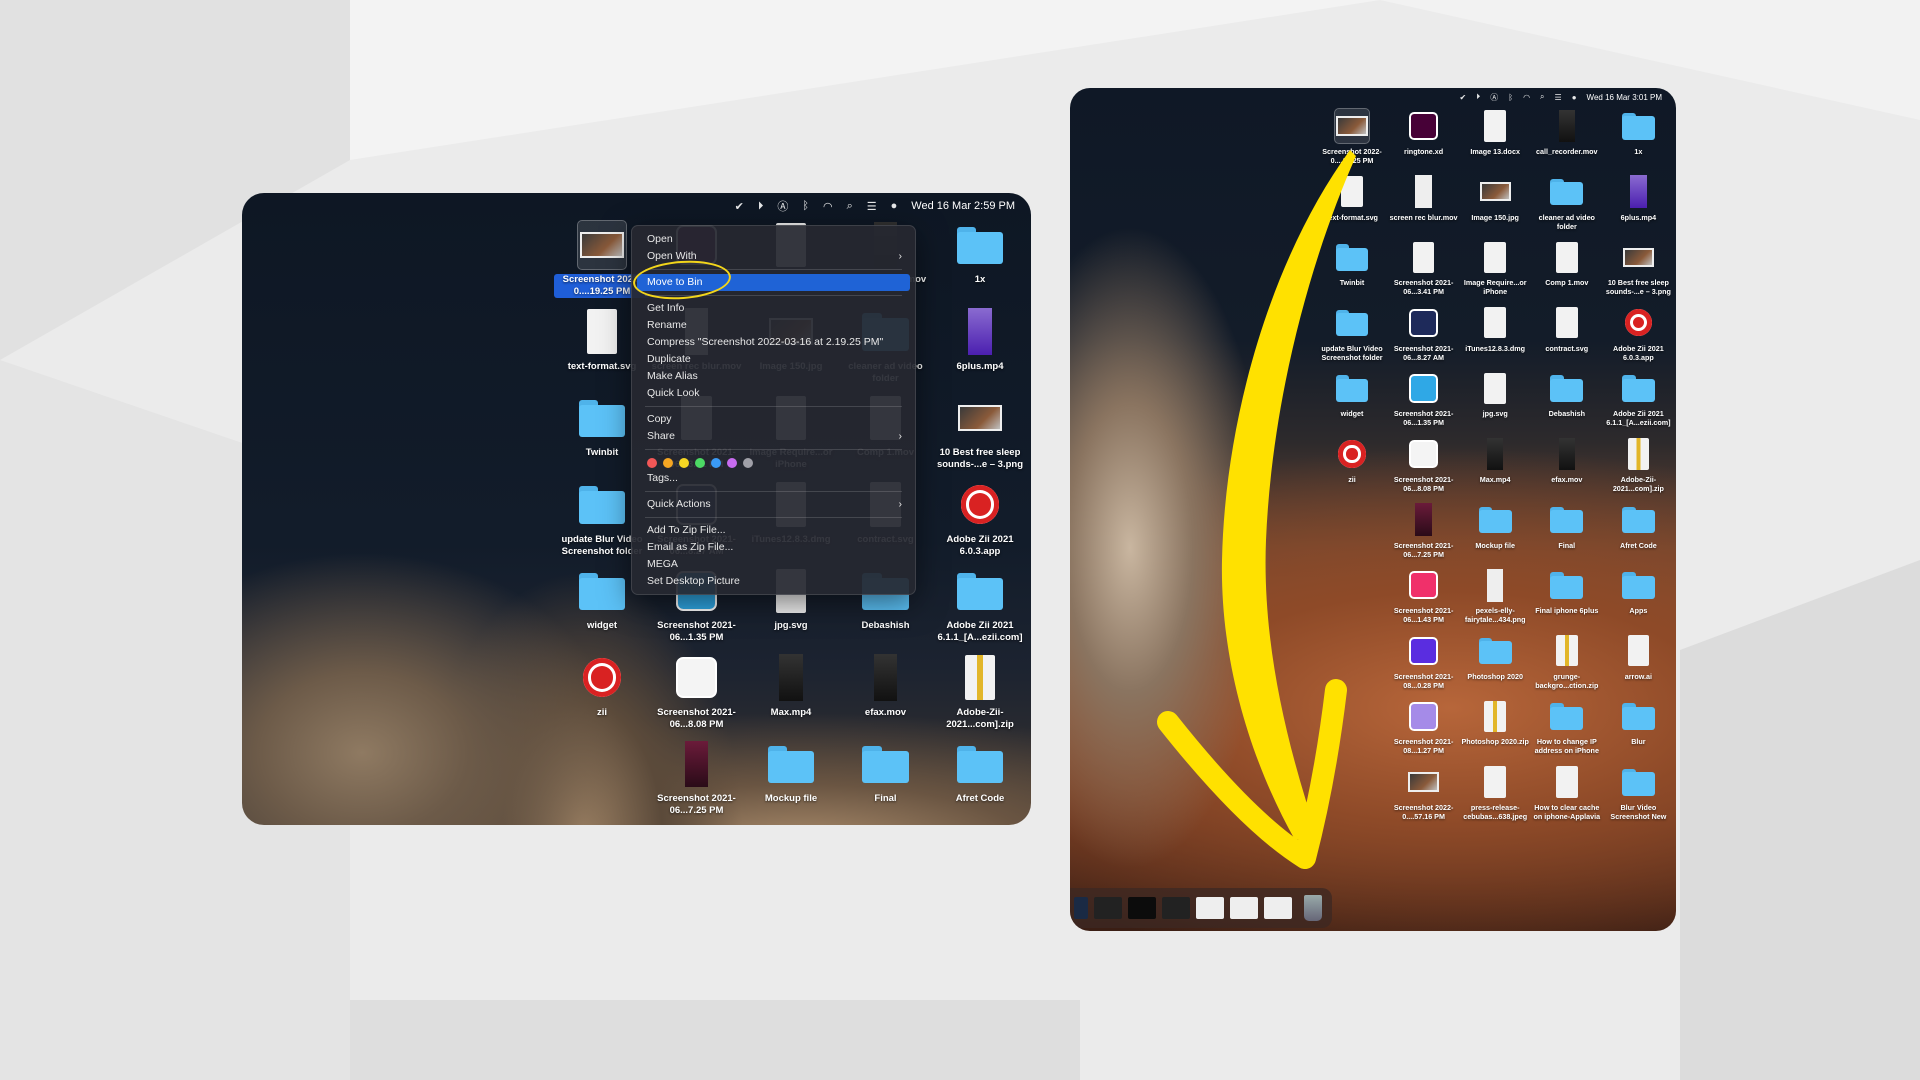 This screenshot has width=1920, height=1080. I want to click on dock-xd-window, so click(1278, 908).